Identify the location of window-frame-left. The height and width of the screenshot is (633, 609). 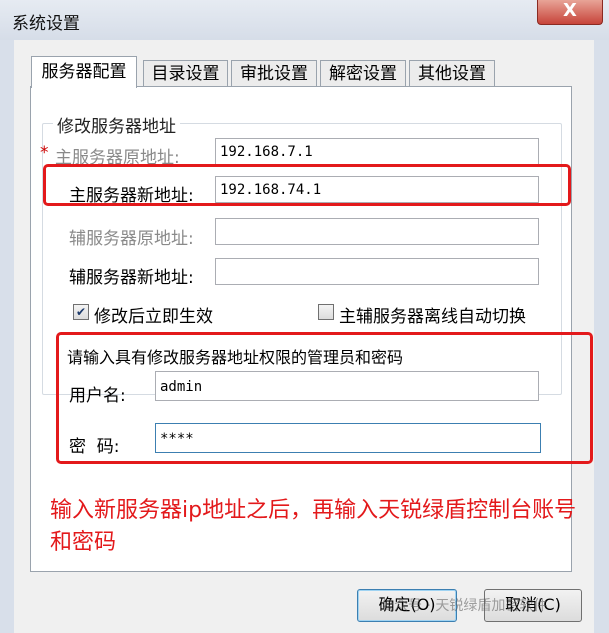
(7, 336).